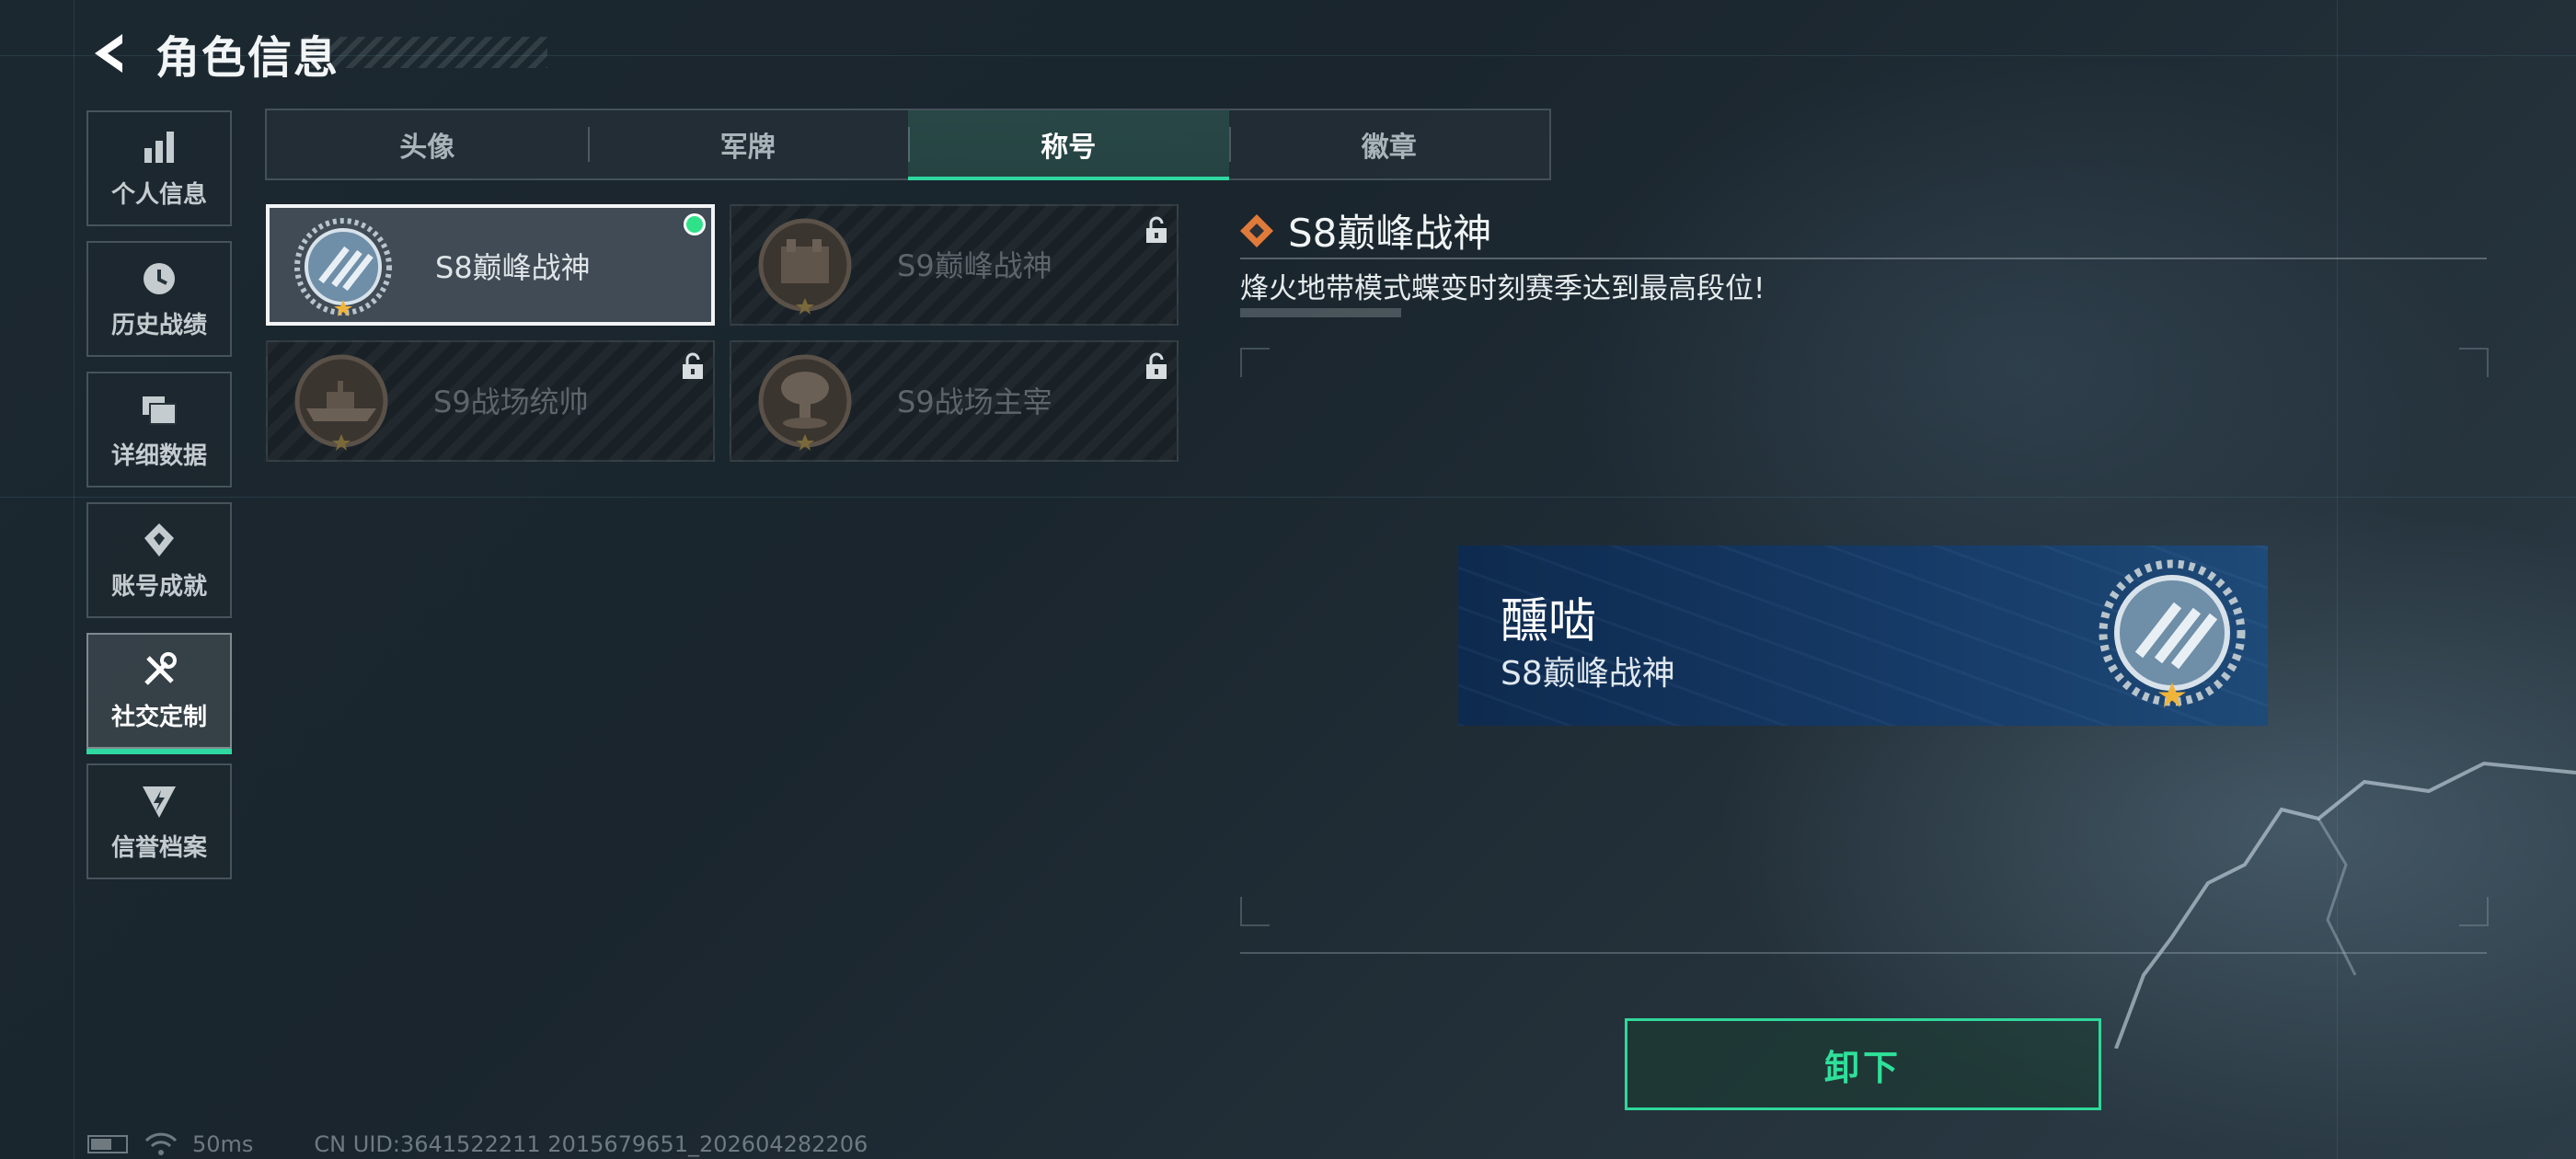  I want to click on detail-title: S8巅峰战神, so click(1390, 233).